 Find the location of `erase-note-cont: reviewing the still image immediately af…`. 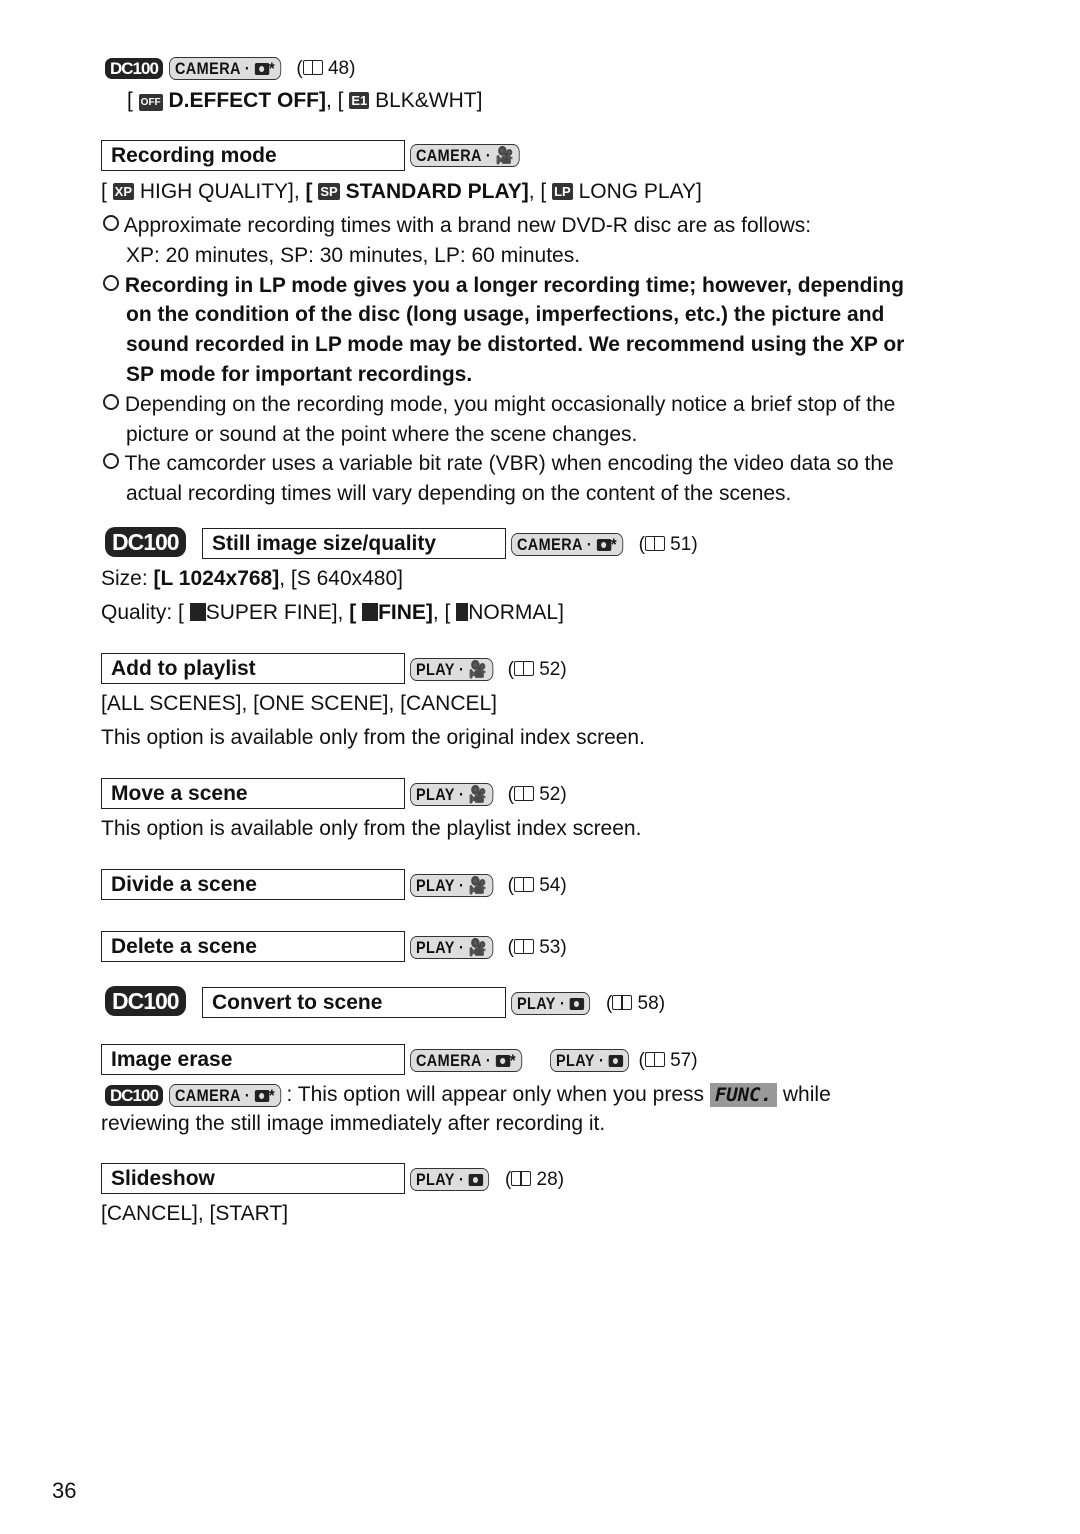

erase-note-cont: reviewing the still image immediately af… is located at coordinates (353, 1123).